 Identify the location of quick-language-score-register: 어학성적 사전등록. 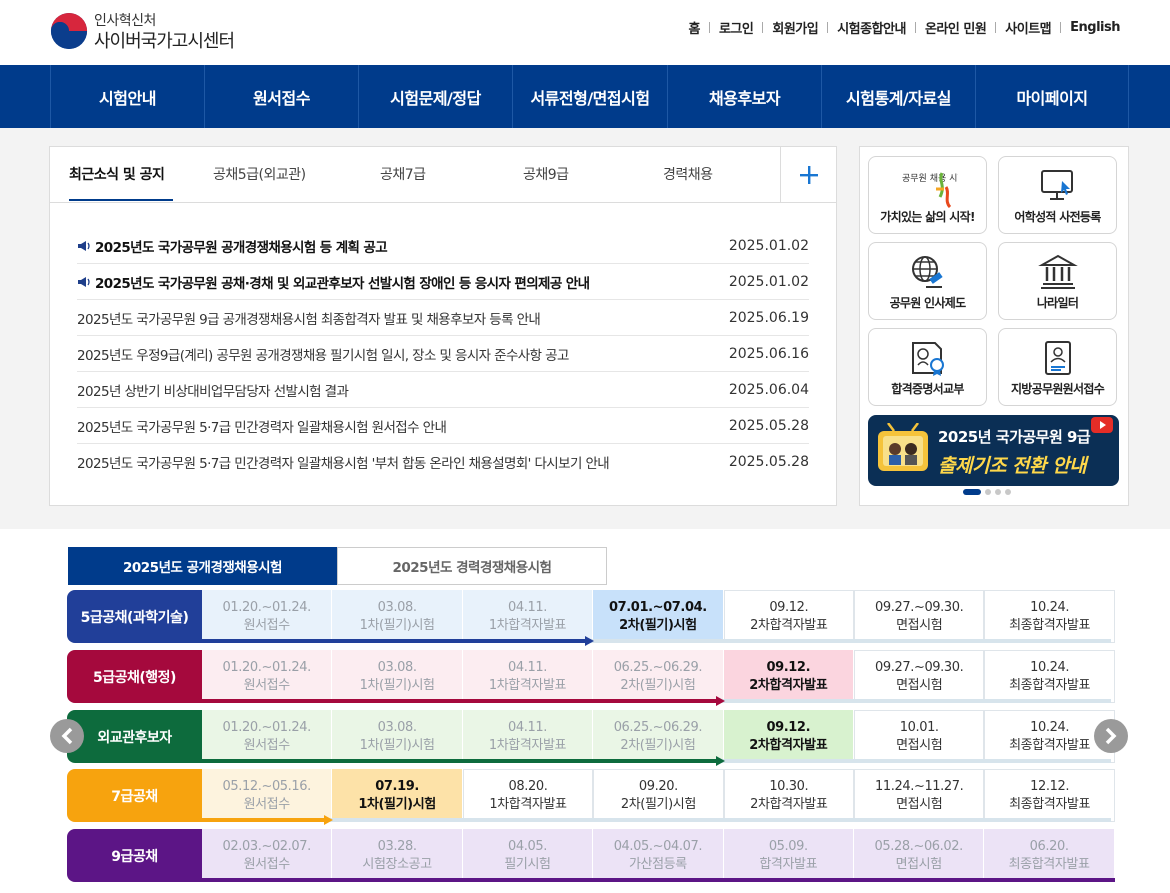
(1057, 195).